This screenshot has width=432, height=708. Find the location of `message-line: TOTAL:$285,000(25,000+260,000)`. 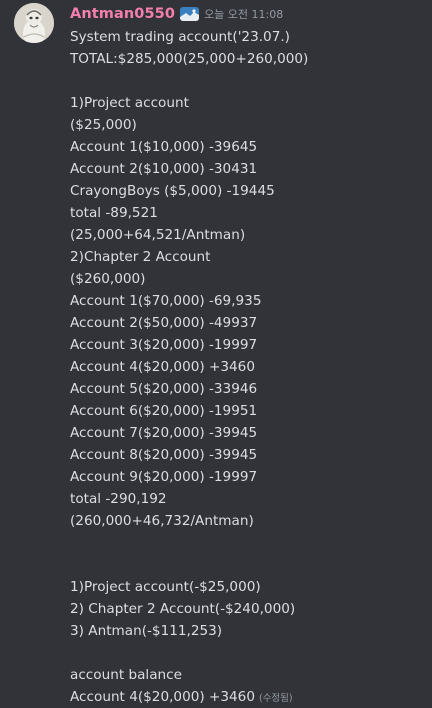

message-line: TOTAL:$285,000(25,000+260,000) is located at coordinates (247, 59).